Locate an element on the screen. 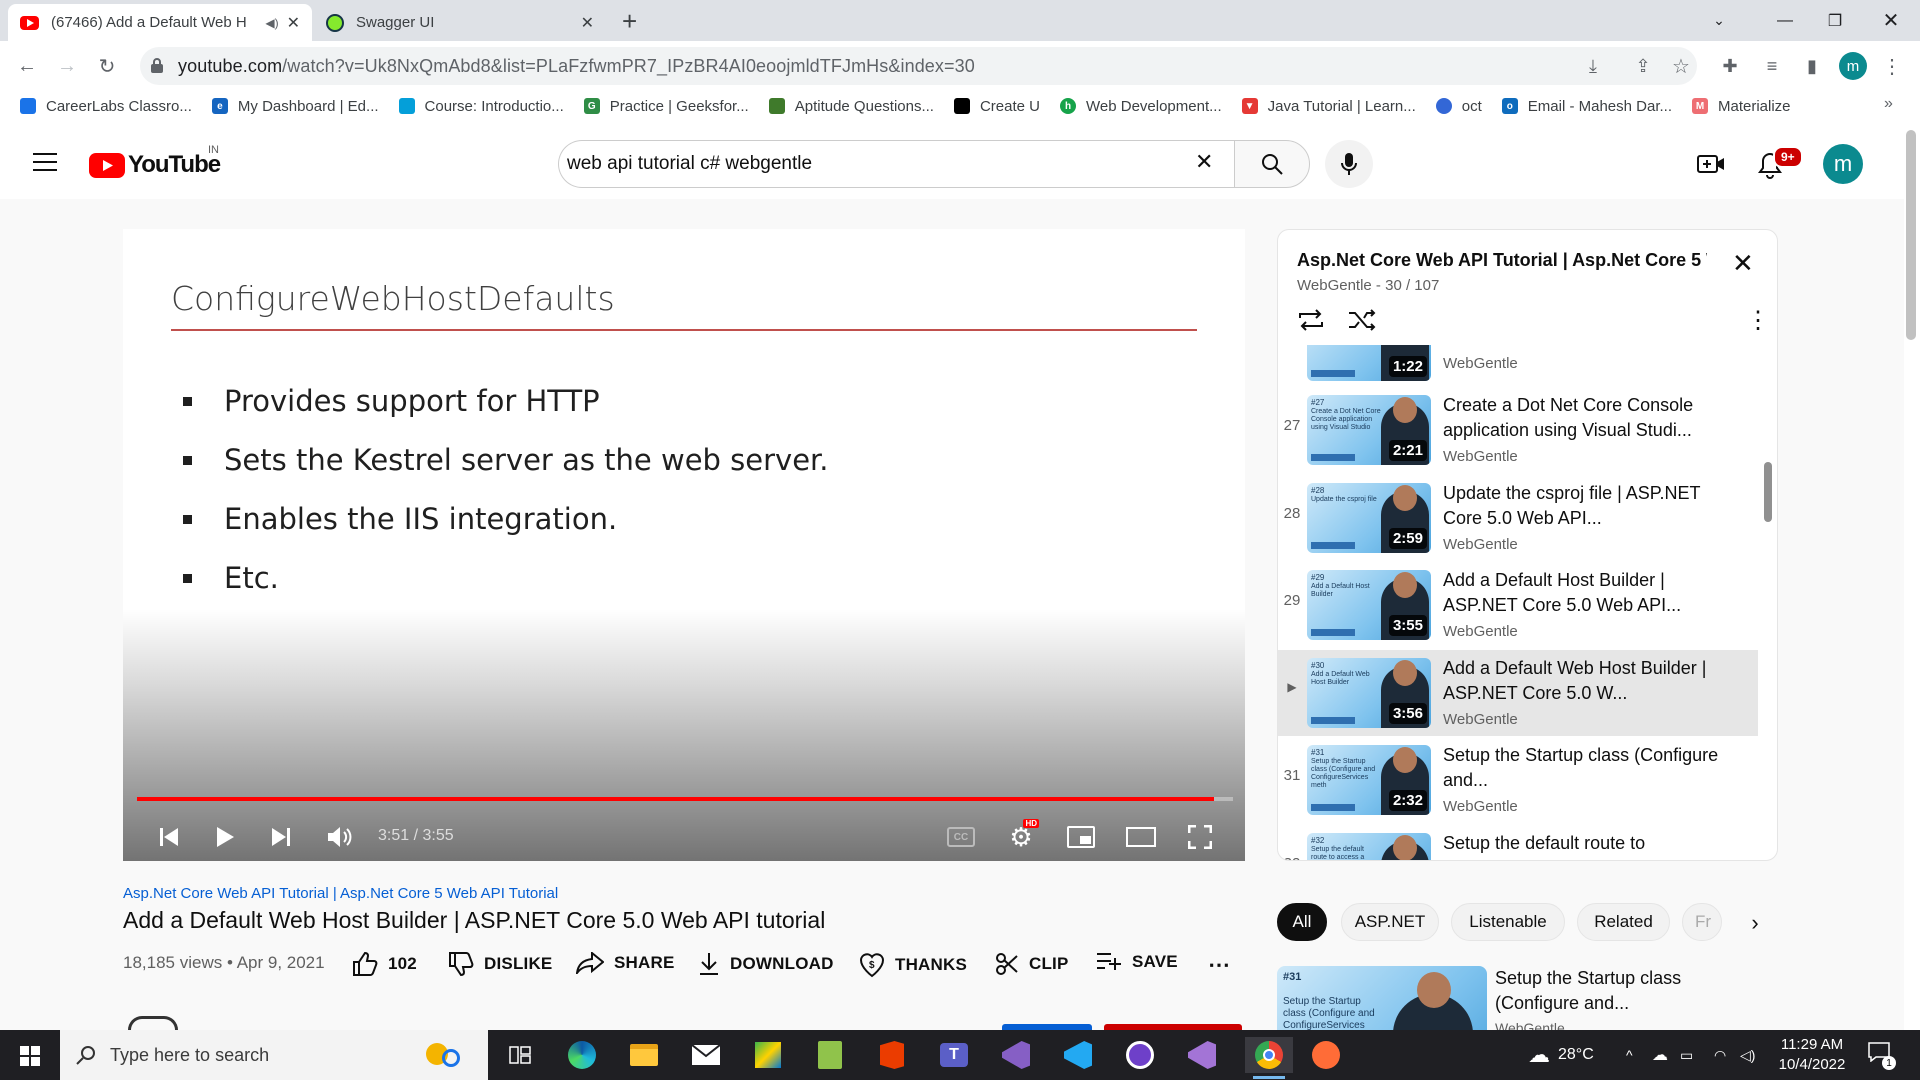 This screenshot has height=1080, width=1920. download-button: DOWNLOAD is located at coordinates (766, 964).